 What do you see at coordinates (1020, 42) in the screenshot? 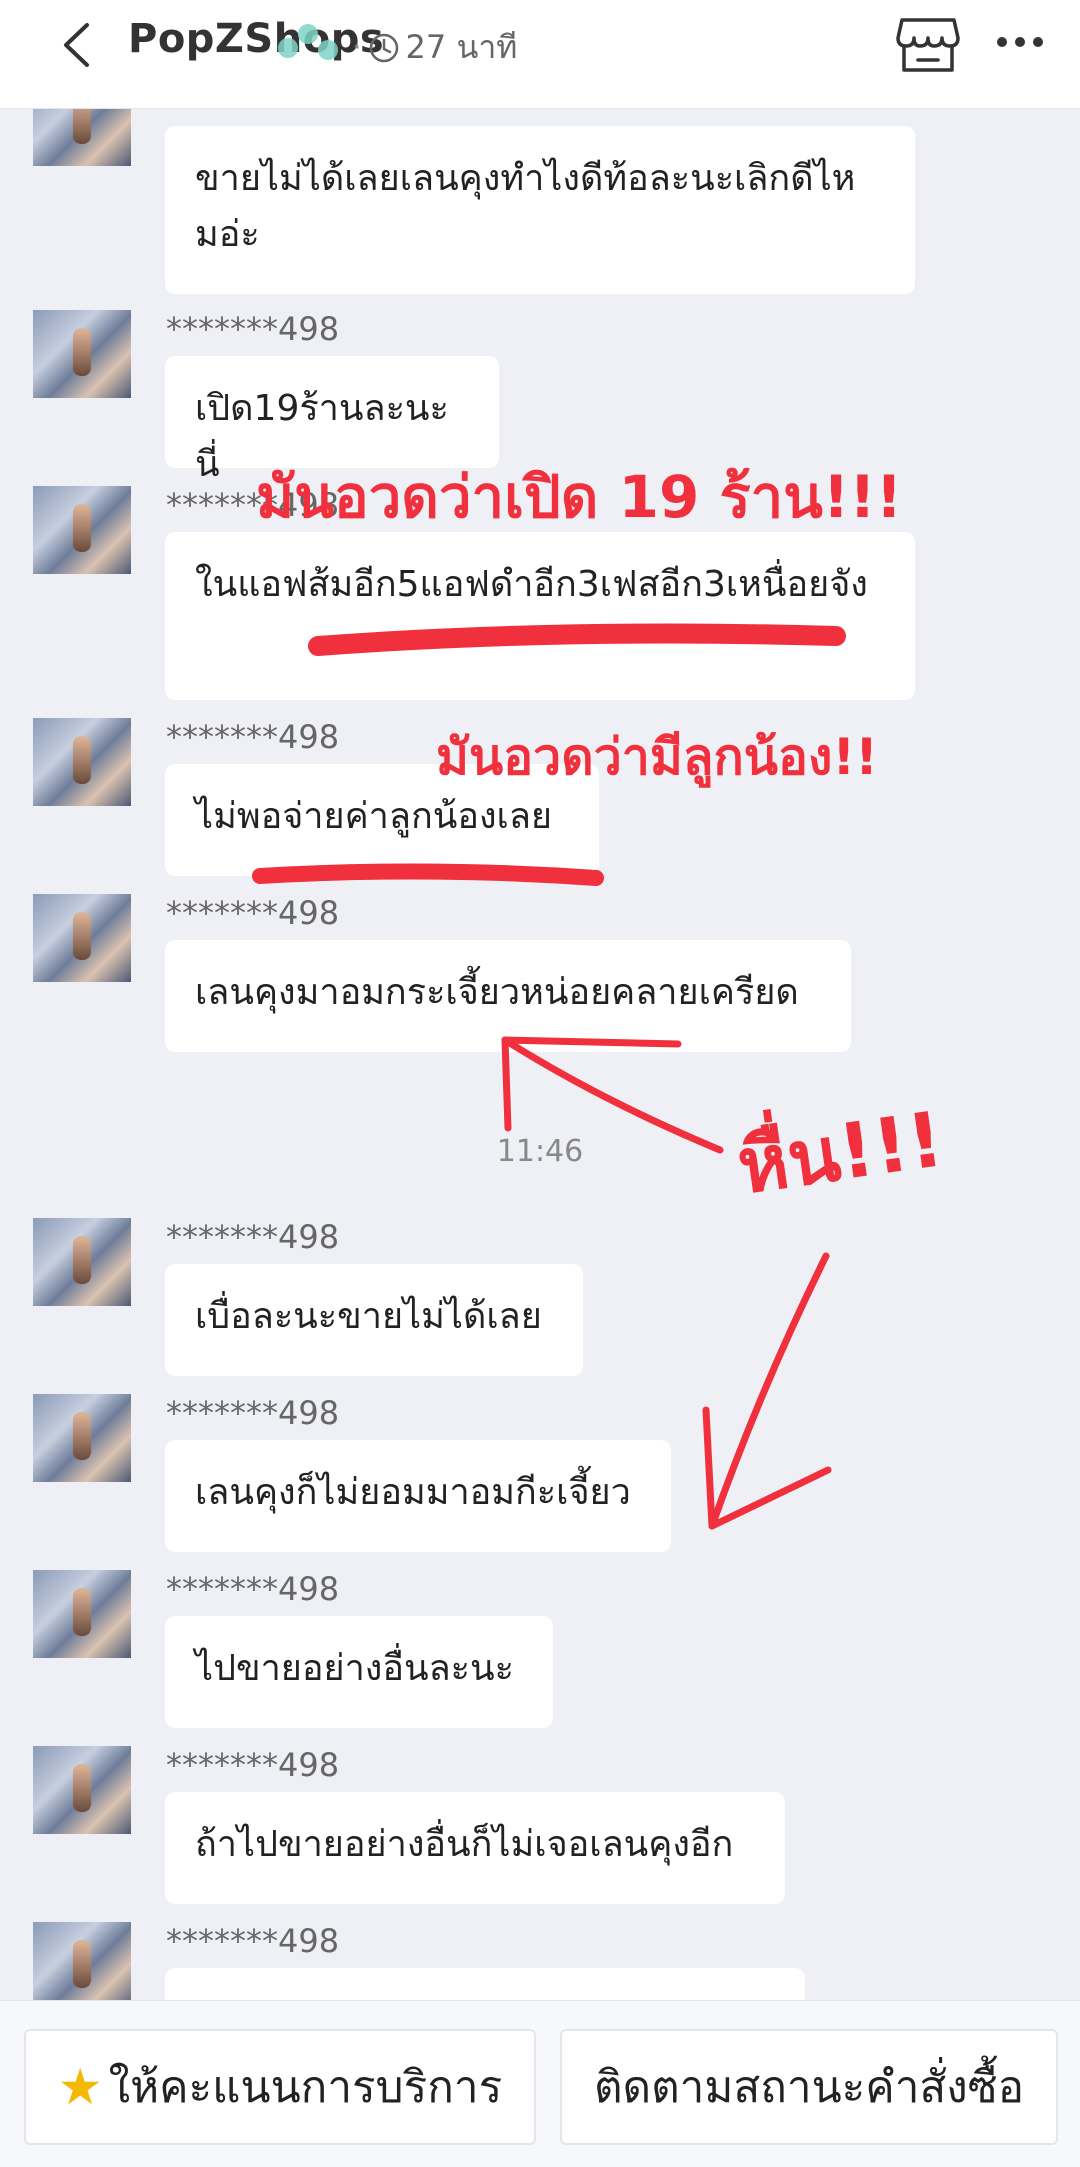
I see `more-icon` at bounding box center [1020, 42].